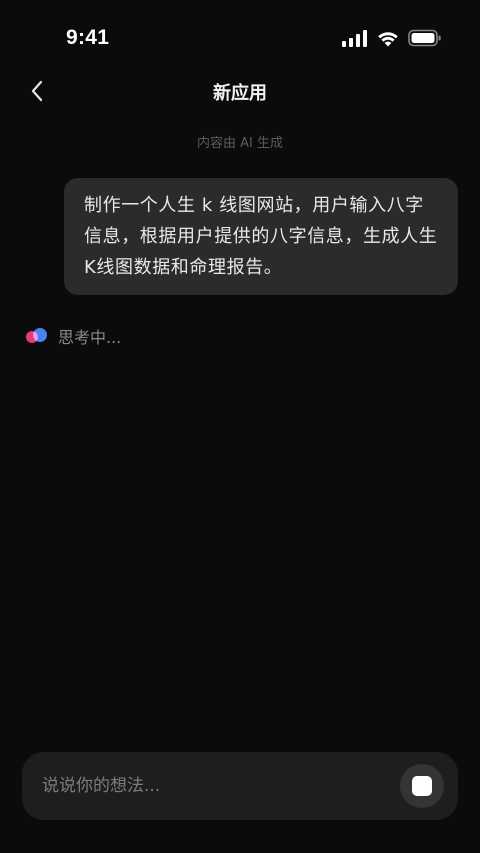 The width and height of the screenshot is (480, 853). What do you see at coordinates (388, 38) in the screenshot?
I see `wifi-icon` at bounding box center [388, 38].